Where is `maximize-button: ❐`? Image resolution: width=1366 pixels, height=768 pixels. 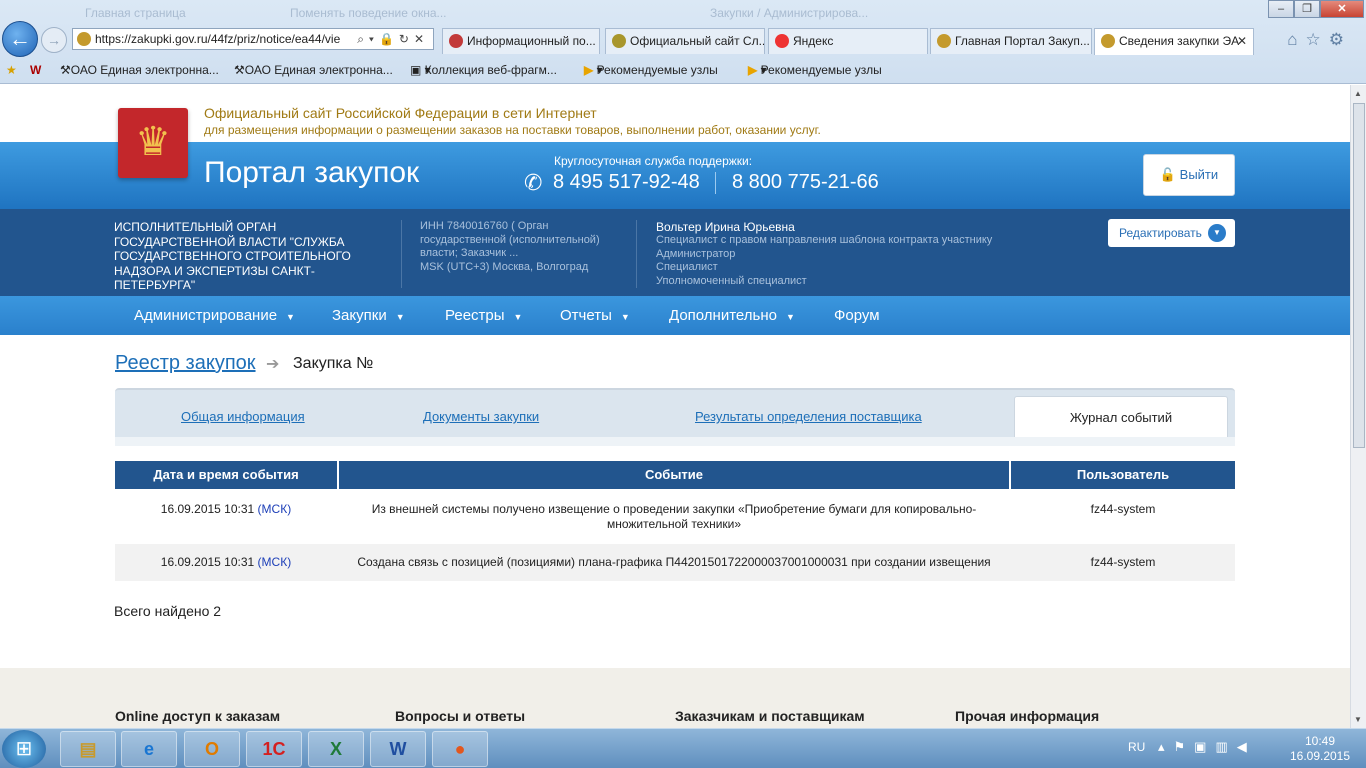
maximize-button: ❐ is located at coordinates (1307, 9).